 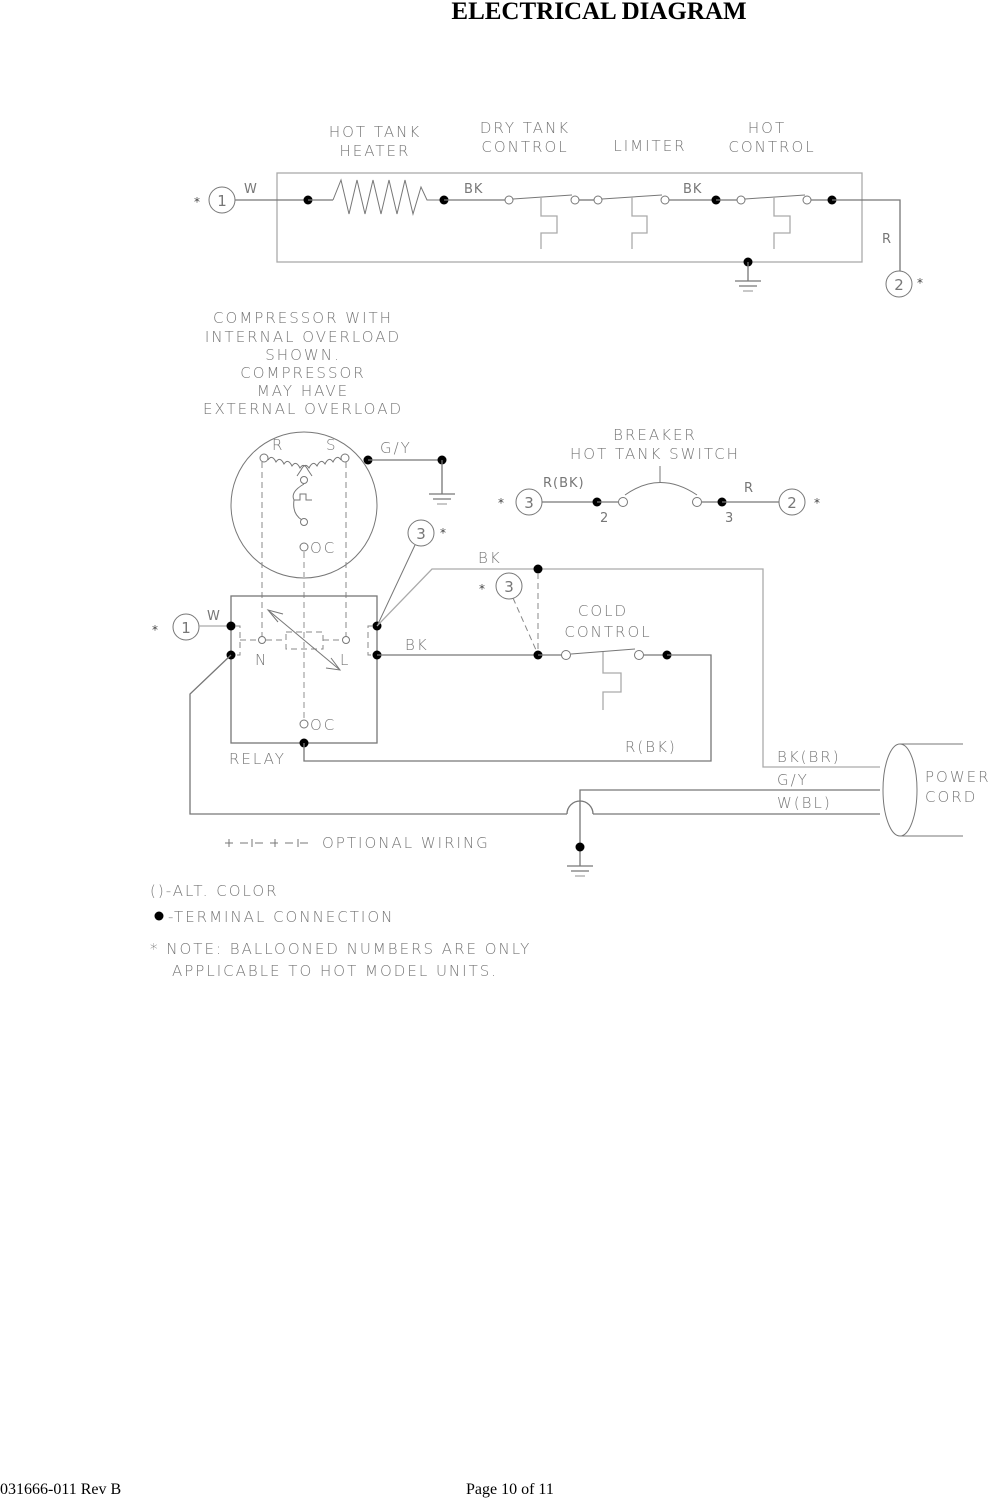 What do you see at coordinates (303, 337) in the screenshot?
I see `compressor-note-2: INTERNAL OVERLOAD` at bounding box center [303, 337].